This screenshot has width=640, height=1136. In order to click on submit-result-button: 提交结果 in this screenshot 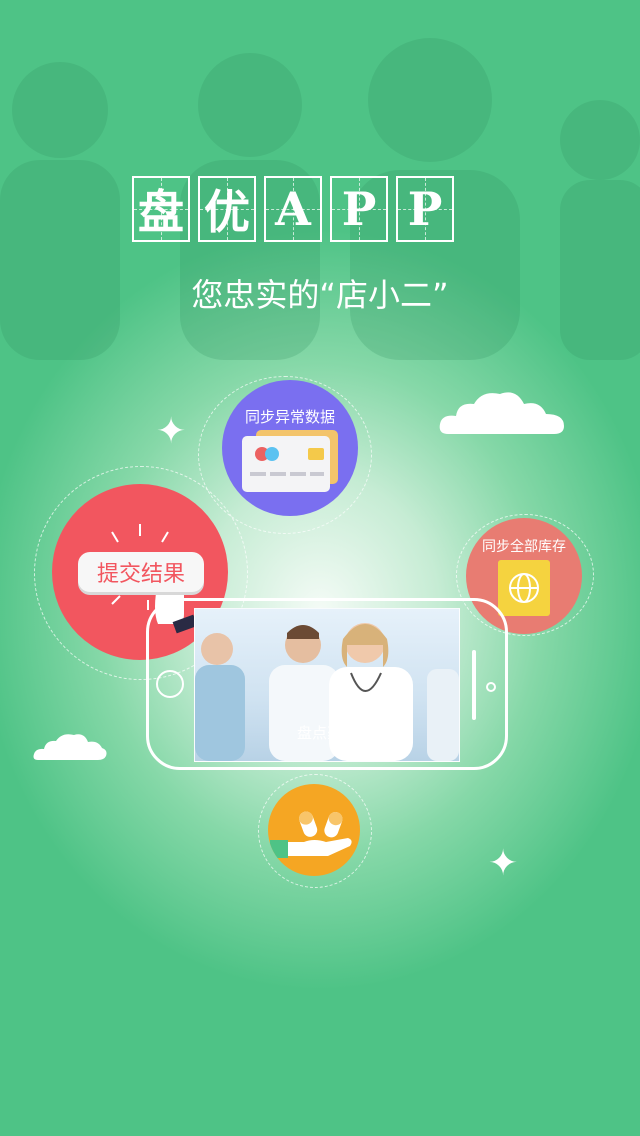, I will do `click(141, 572)`.